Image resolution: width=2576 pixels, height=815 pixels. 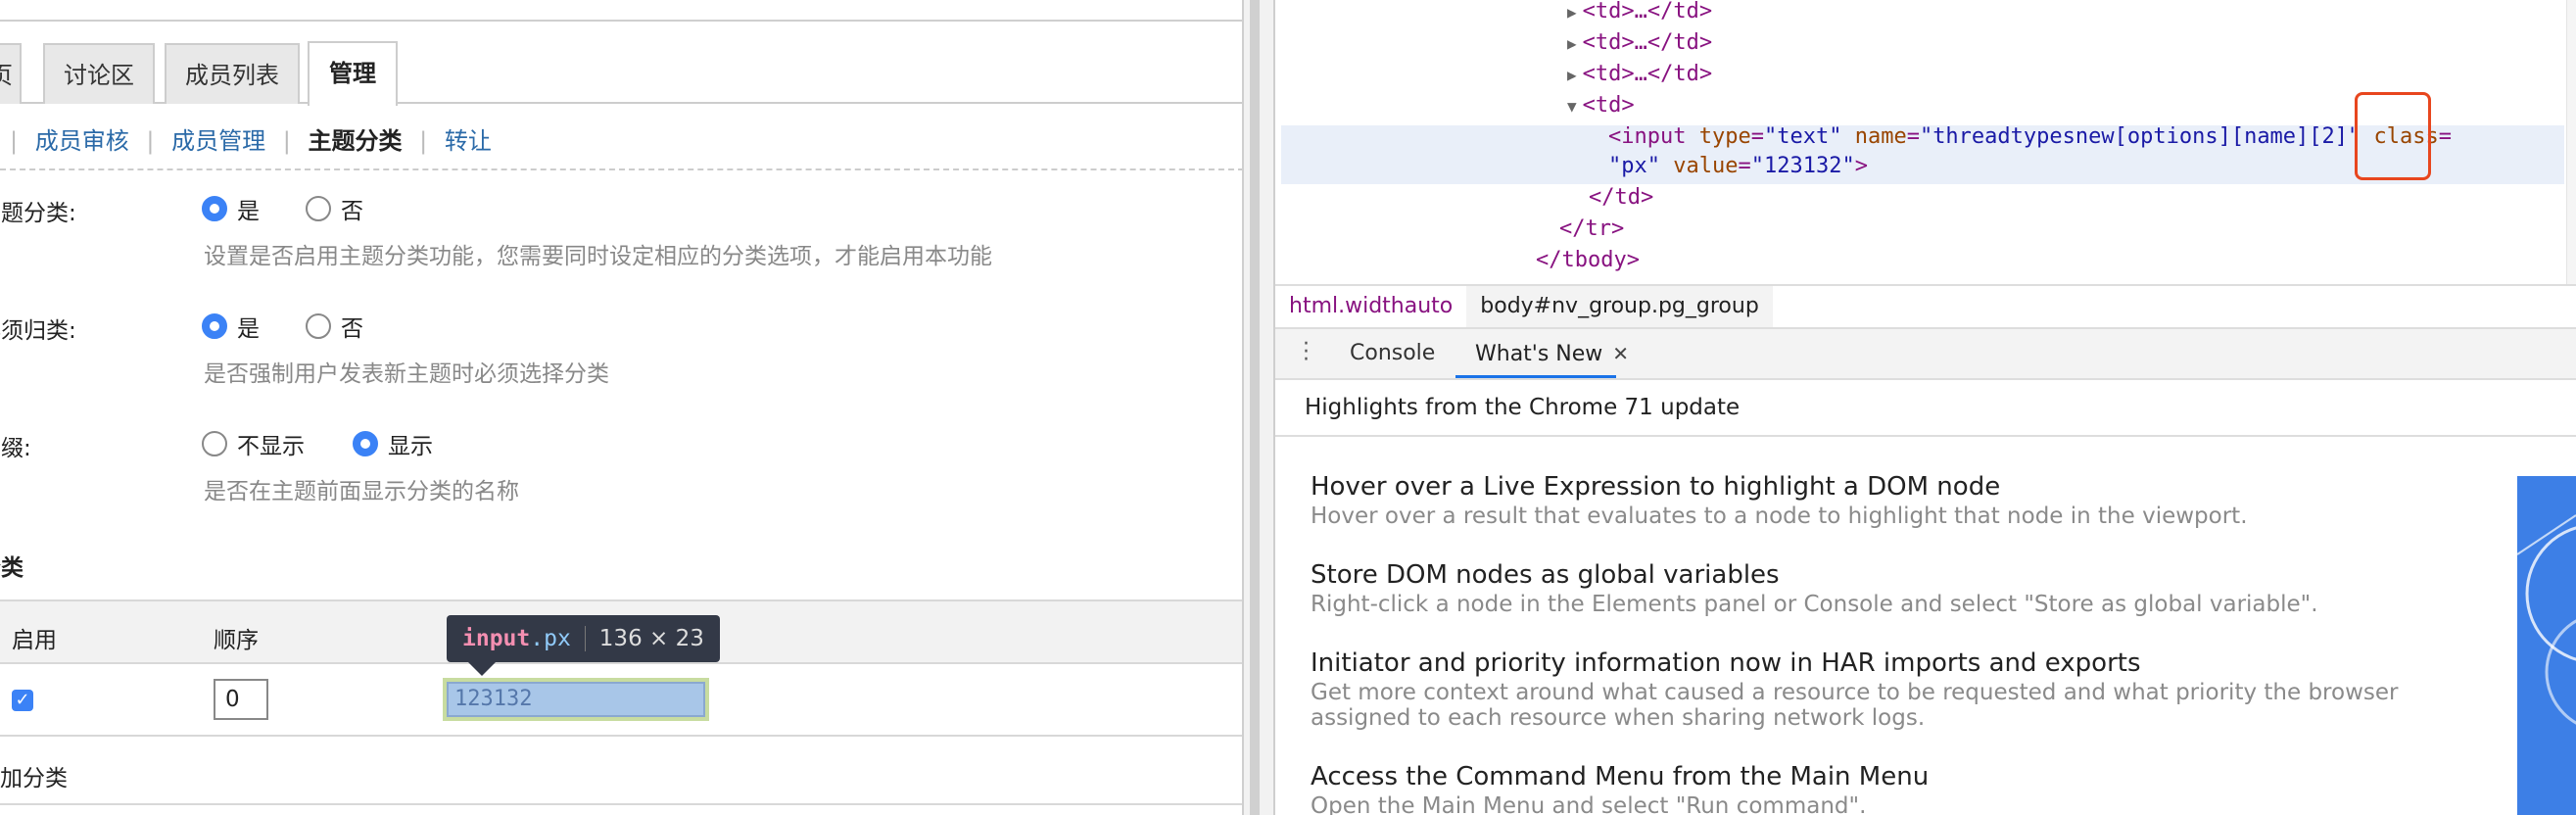 What do you see at coordinates (82, 141) in the screenshot?
I see `subnav-member-review: 成员审核` at bounding box center [82, 141].